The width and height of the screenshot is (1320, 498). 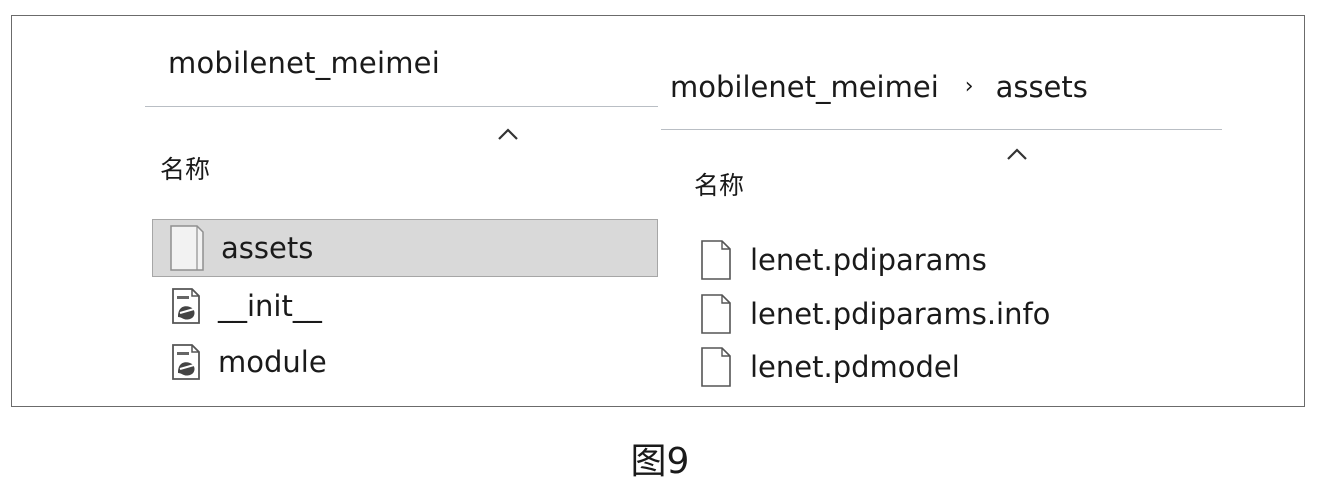 What do you see at coordinates (267, 248) in the screenshot?
I see `list-item-label: assets` at bounding box center [267, 248].